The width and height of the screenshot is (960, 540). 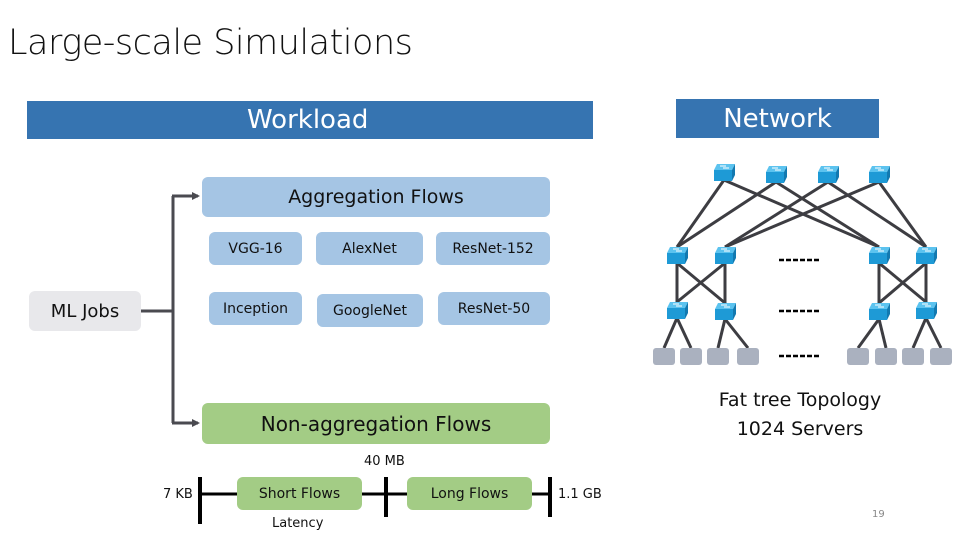 I want to click on topology-label: Fat tree Topology, so click(x=800, y=400).